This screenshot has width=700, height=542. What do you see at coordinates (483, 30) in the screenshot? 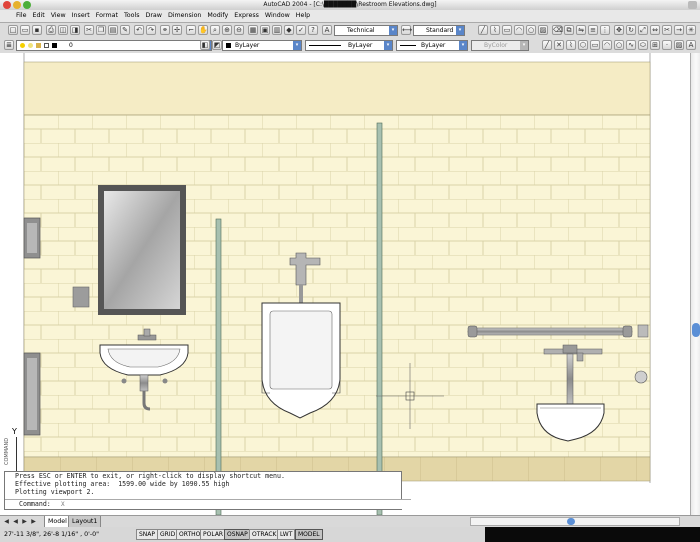
I see `line-icon: ╱` at bounding box center [483, 30].